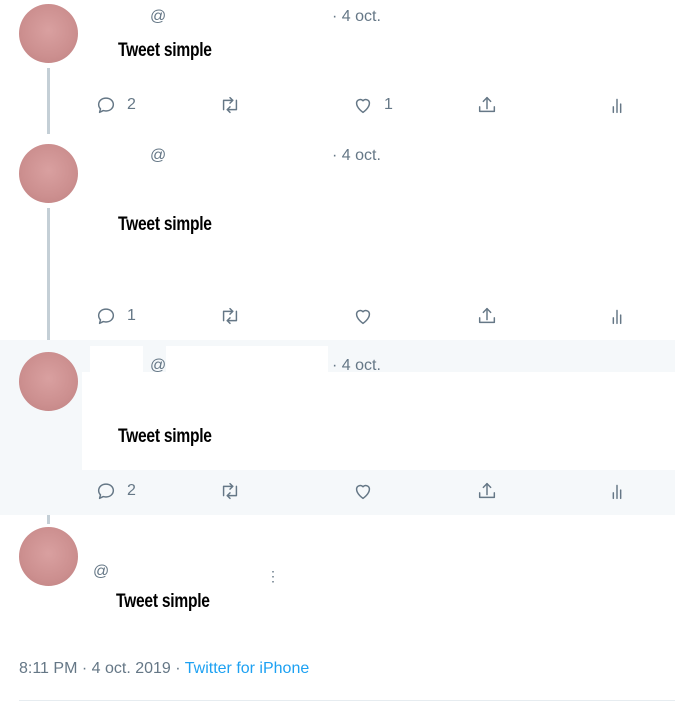  Describe the element at coordinates (48, 668) in the screenshot. I see `tweet-time: 8:11 PM` at that location.